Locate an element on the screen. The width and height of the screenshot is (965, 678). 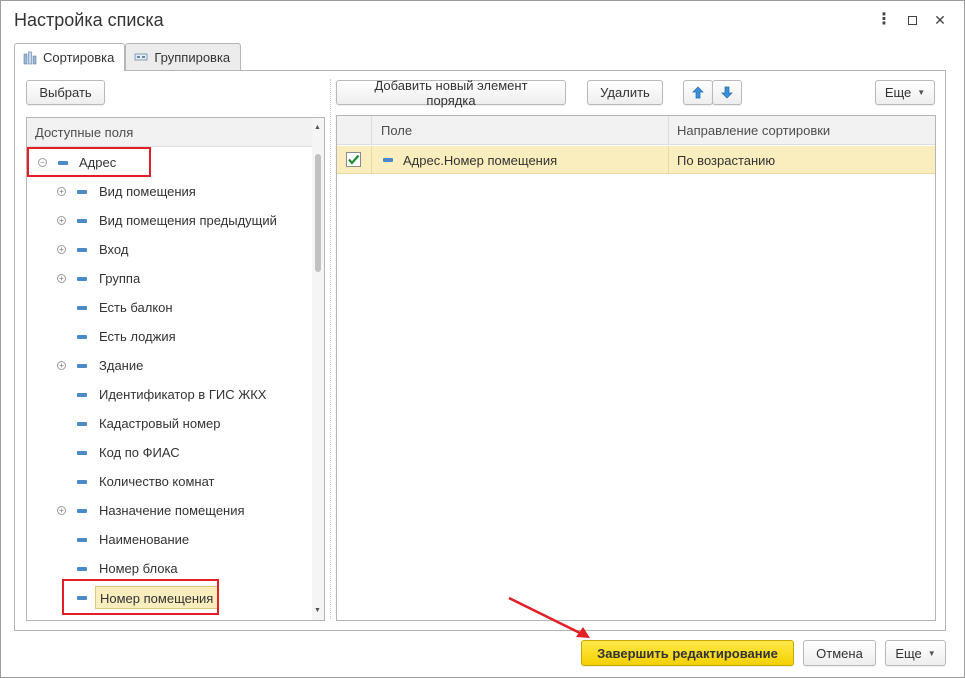
tab-sort-label: Сортировка is located at coordinates (79, 57).